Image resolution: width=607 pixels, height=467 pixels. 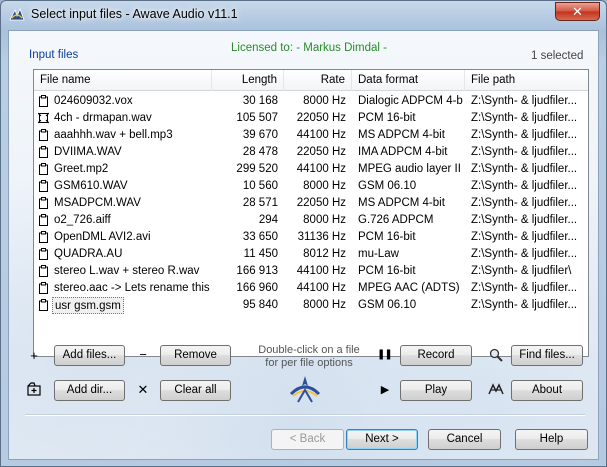 What do you see at coordinates (143, 389) in the screenshot?
I see `clear-icon: ✕` at bounding box center [143, 389].